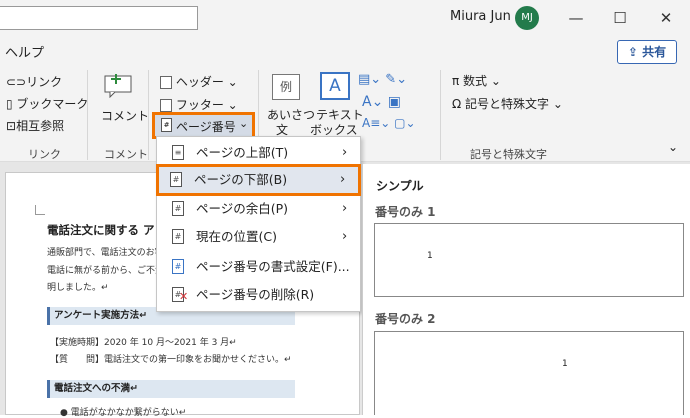  What do you see at coordinates (529, 260) in the screenshot?
I see `gallery-item-number-only-1: 1` at bounding box center [529, 260].